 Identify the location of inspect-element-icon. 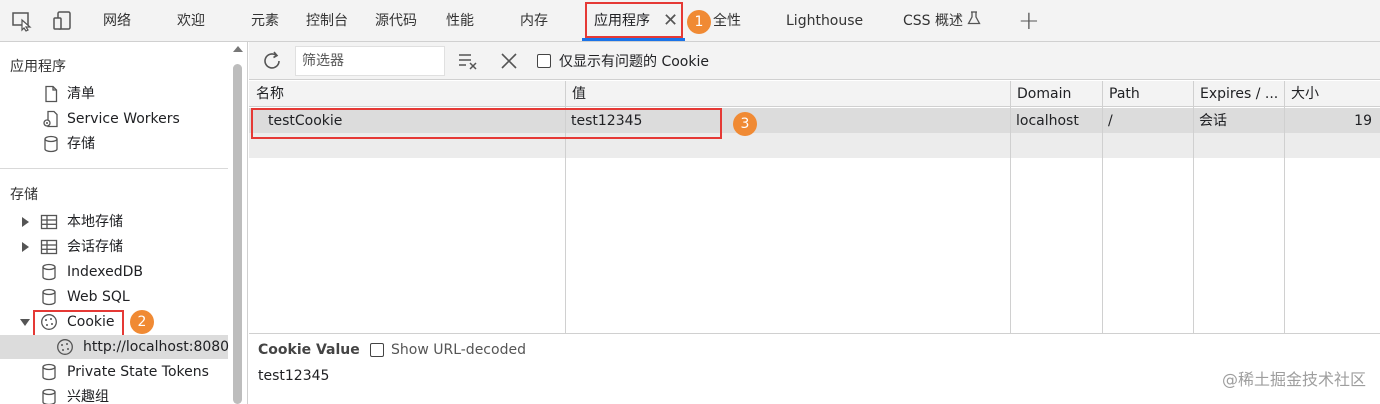
(22, 21).